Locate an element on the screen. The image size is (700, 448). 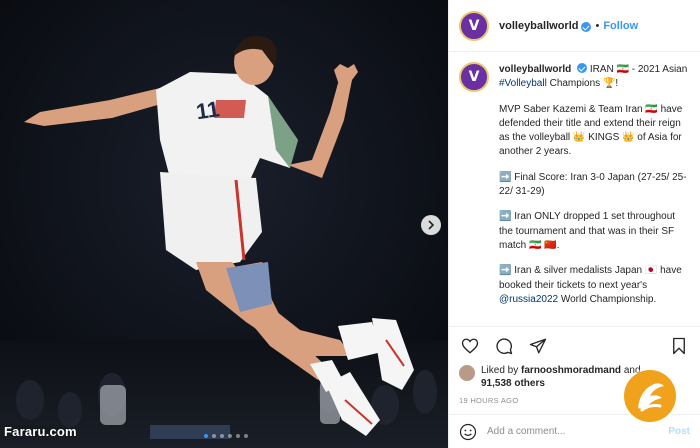
header-username: volleyballworld is located at coordinates (538, 26).